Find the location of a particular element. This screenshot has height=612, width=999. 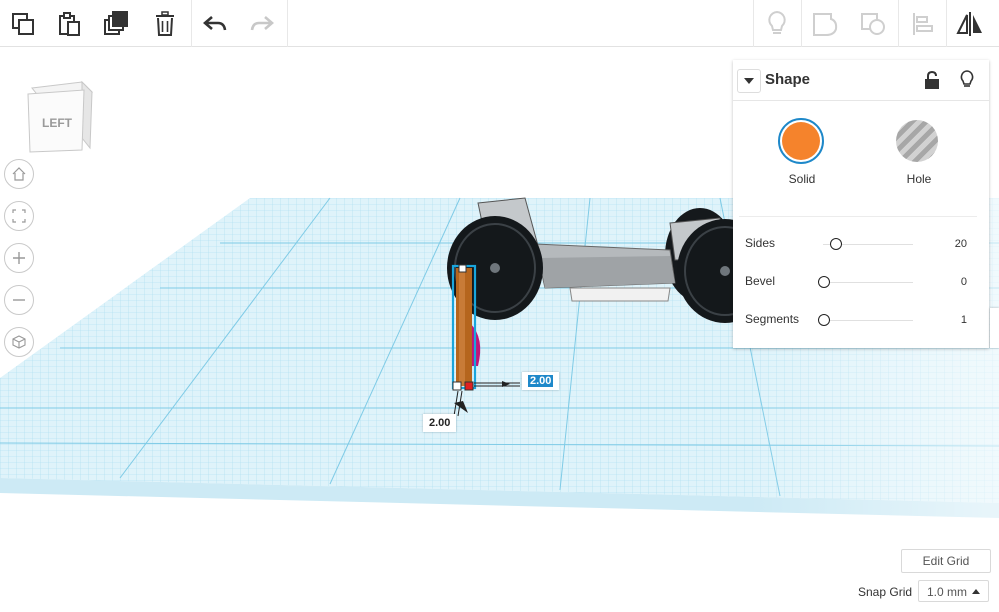

align-icon is located at coordinates (923, 23).